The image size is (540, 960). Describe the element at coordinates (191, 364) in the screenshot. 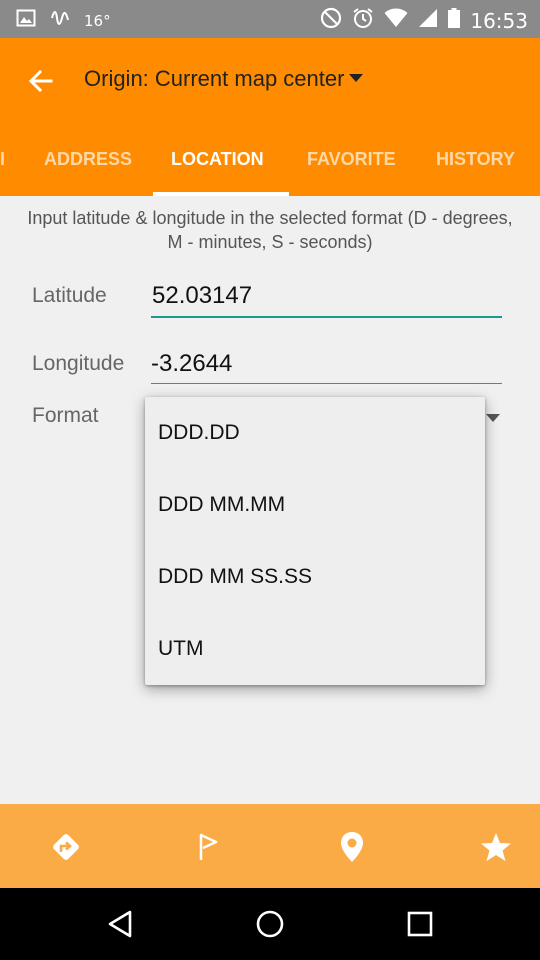

I see `longitude-input: -3.2644` at that location.